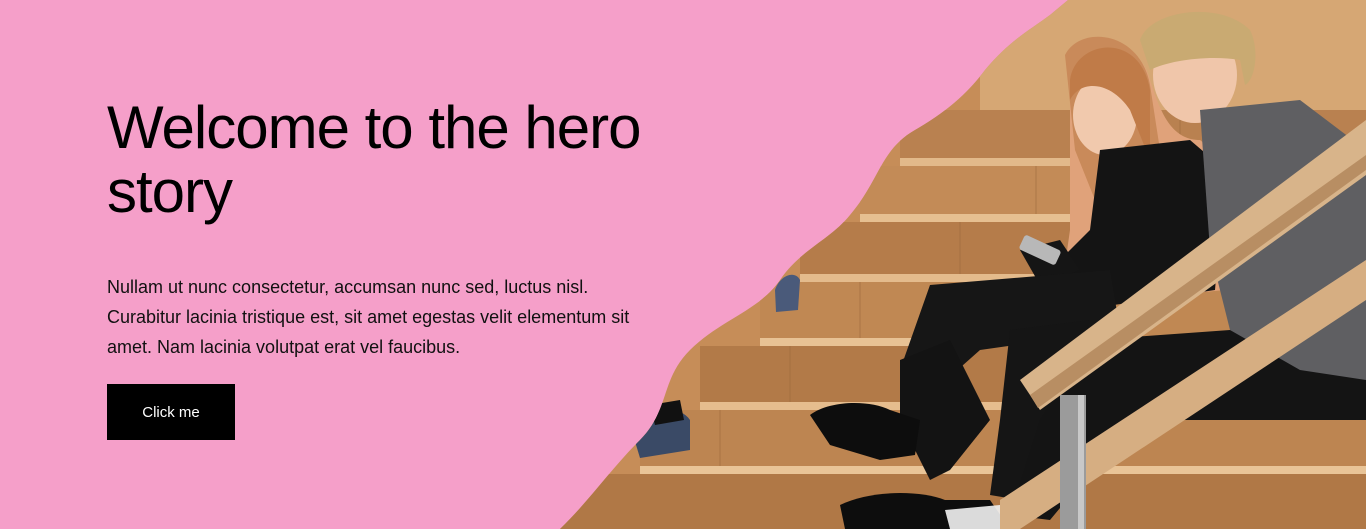 This screenshot has height=529, width=1366. Describe the element at coordinates (170, 191) in the screenshot. I see `hero-title-line2: story` at that location.